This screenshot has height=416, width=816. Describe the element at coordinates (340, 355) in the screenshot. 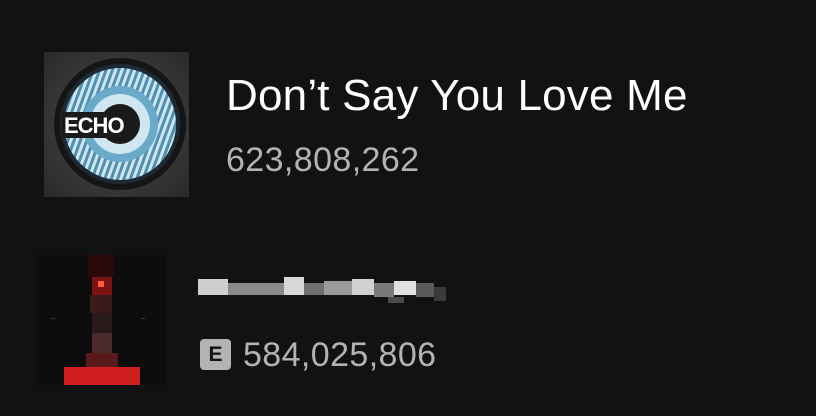

I see `play-count: 584,025,806` at that location.